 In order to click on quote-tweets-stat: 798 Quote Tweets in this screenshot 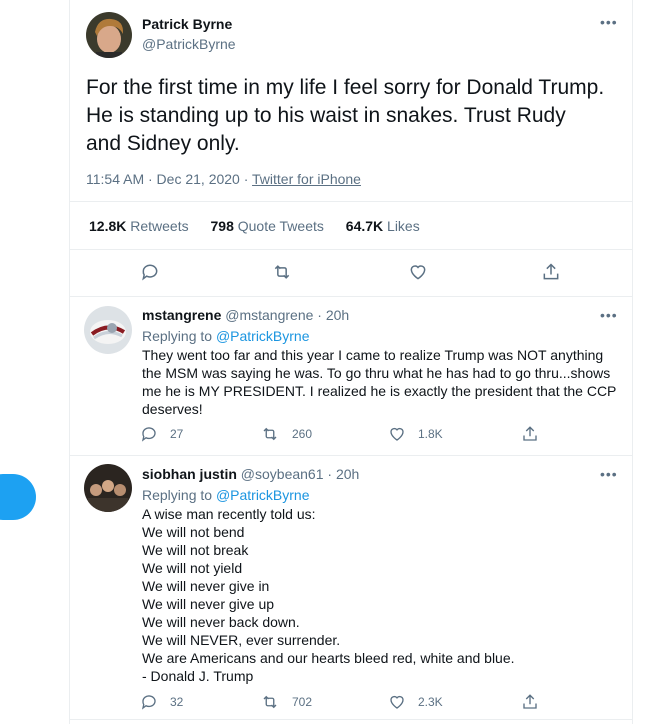, I will do `click(267, 226)`.